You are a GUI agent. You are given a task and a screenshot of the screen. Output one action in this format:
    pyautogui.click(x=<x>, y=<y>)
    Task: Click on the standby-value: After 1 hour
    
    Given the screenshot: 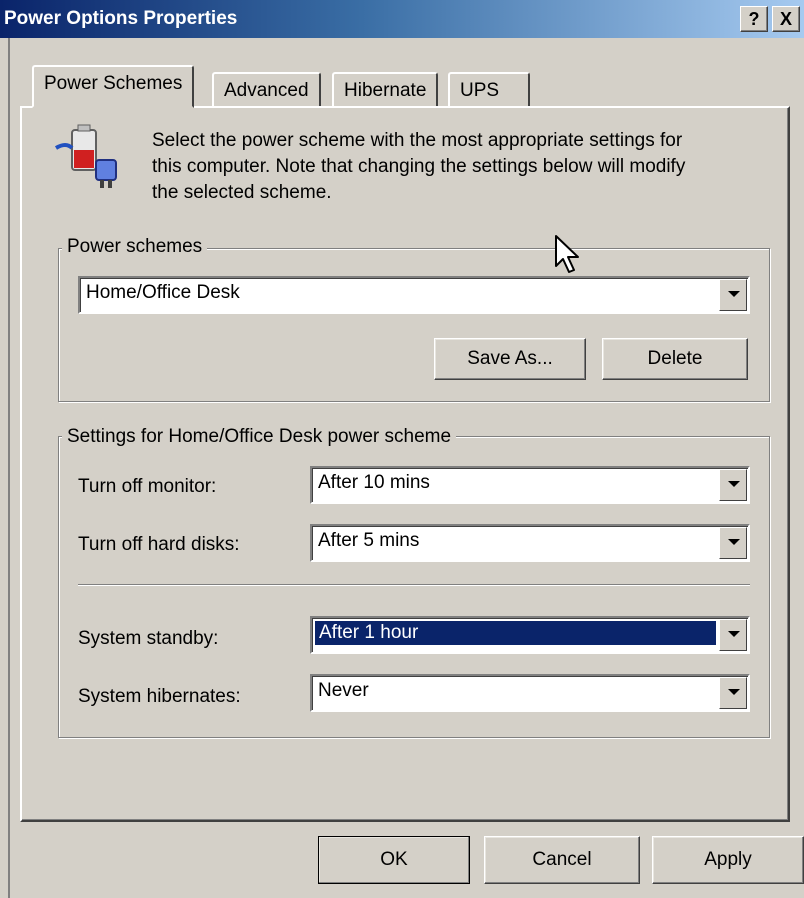 What is the action you would take?
    pyautogui.click(x=515, y=633)
    